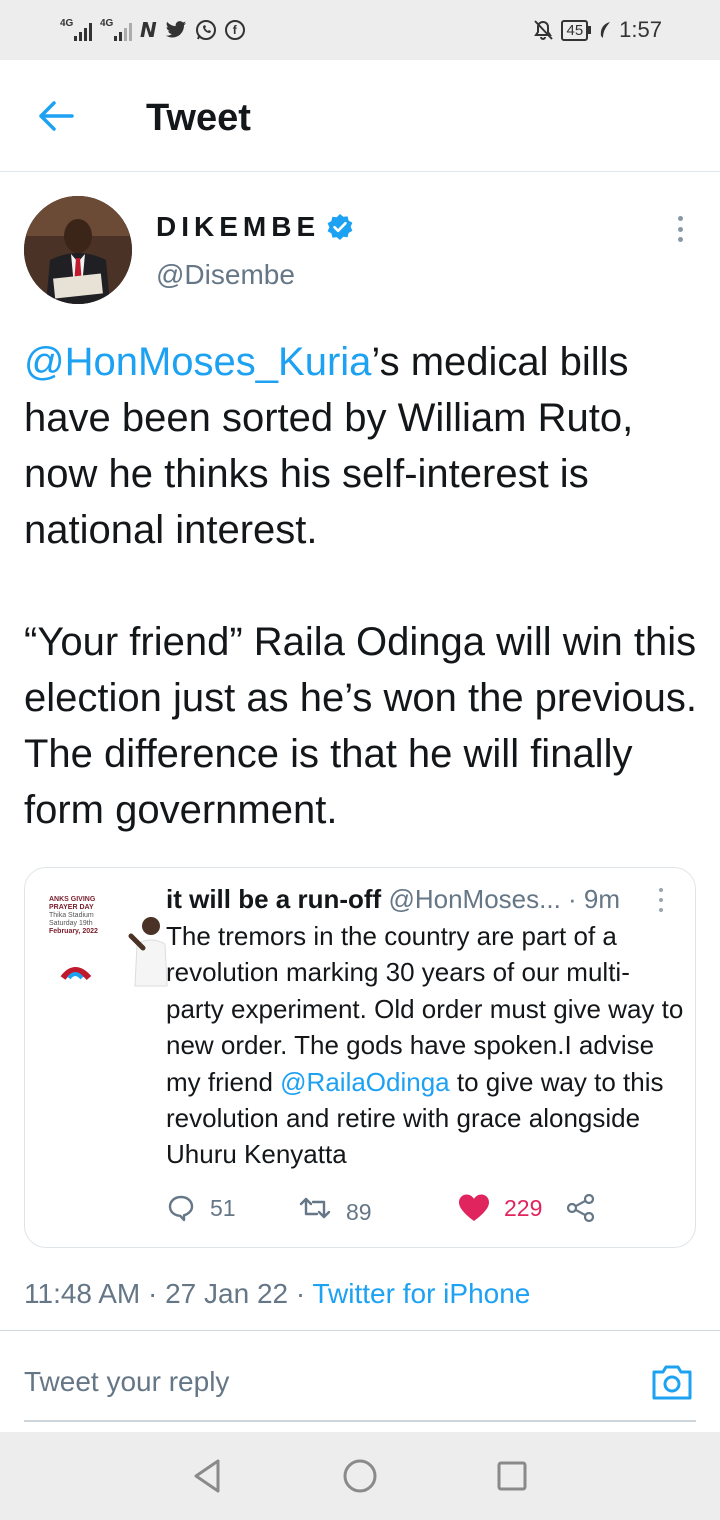 The height and width of the screenshot is (1520, 720). I want to click on author-name-row: DIKEMBE, so click(255, 227).